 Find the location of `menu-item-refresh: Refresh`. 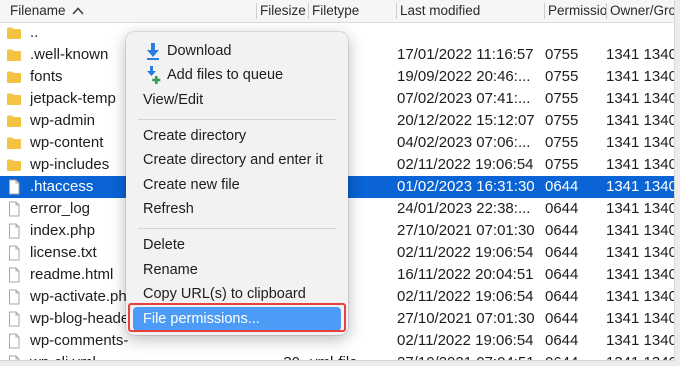

menu-item-refresh: Refresh is located at coordinates (237, 209).